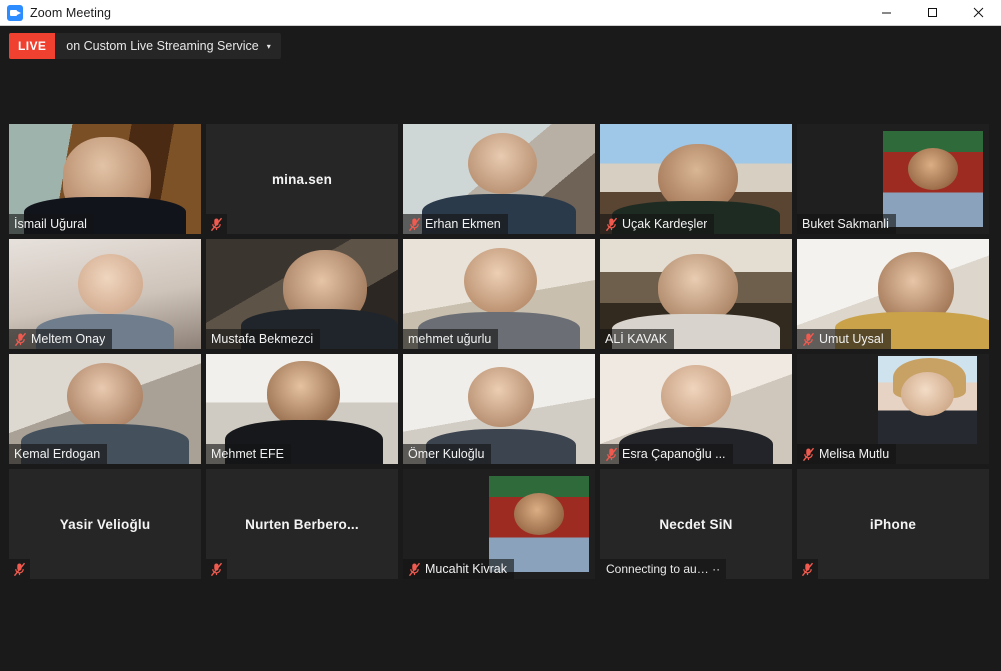 Image resolution: width=1001 pixels, height=671 pixels. Describe the element at coordinates (15, 12) in the screenshot. I see `zoom-camera-icon` at that location.